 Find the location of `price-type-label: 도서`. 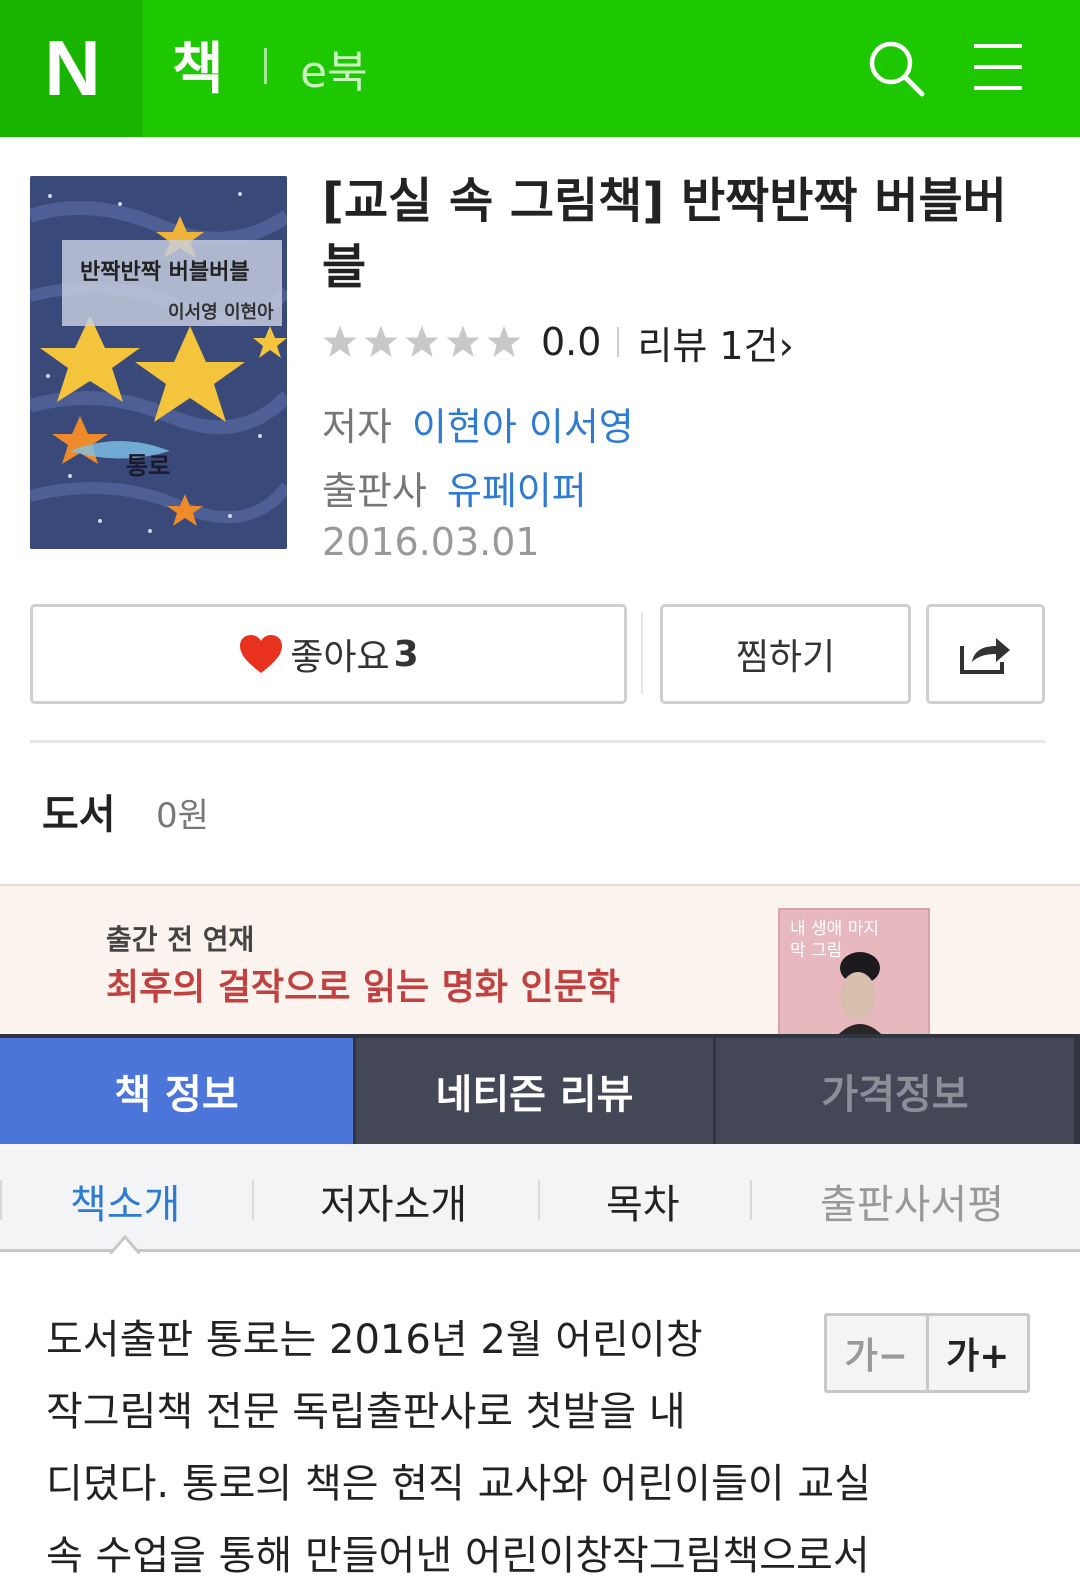

price-type-label: 도서 is located at coordinates (79, 815).